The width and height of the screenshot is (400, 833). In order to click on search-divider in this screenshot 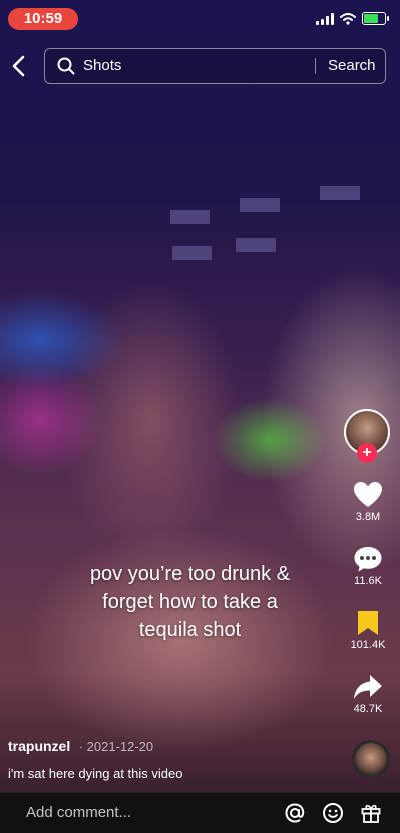, I will do `click(315, 66)`.